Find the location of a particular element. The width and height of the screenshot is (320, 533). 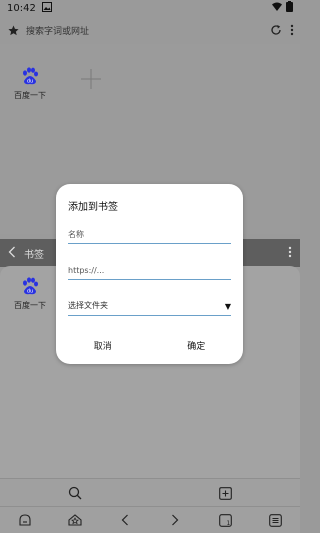

bookmark-item-baidu: du 百度一下 is located at coordinates (30, 293).